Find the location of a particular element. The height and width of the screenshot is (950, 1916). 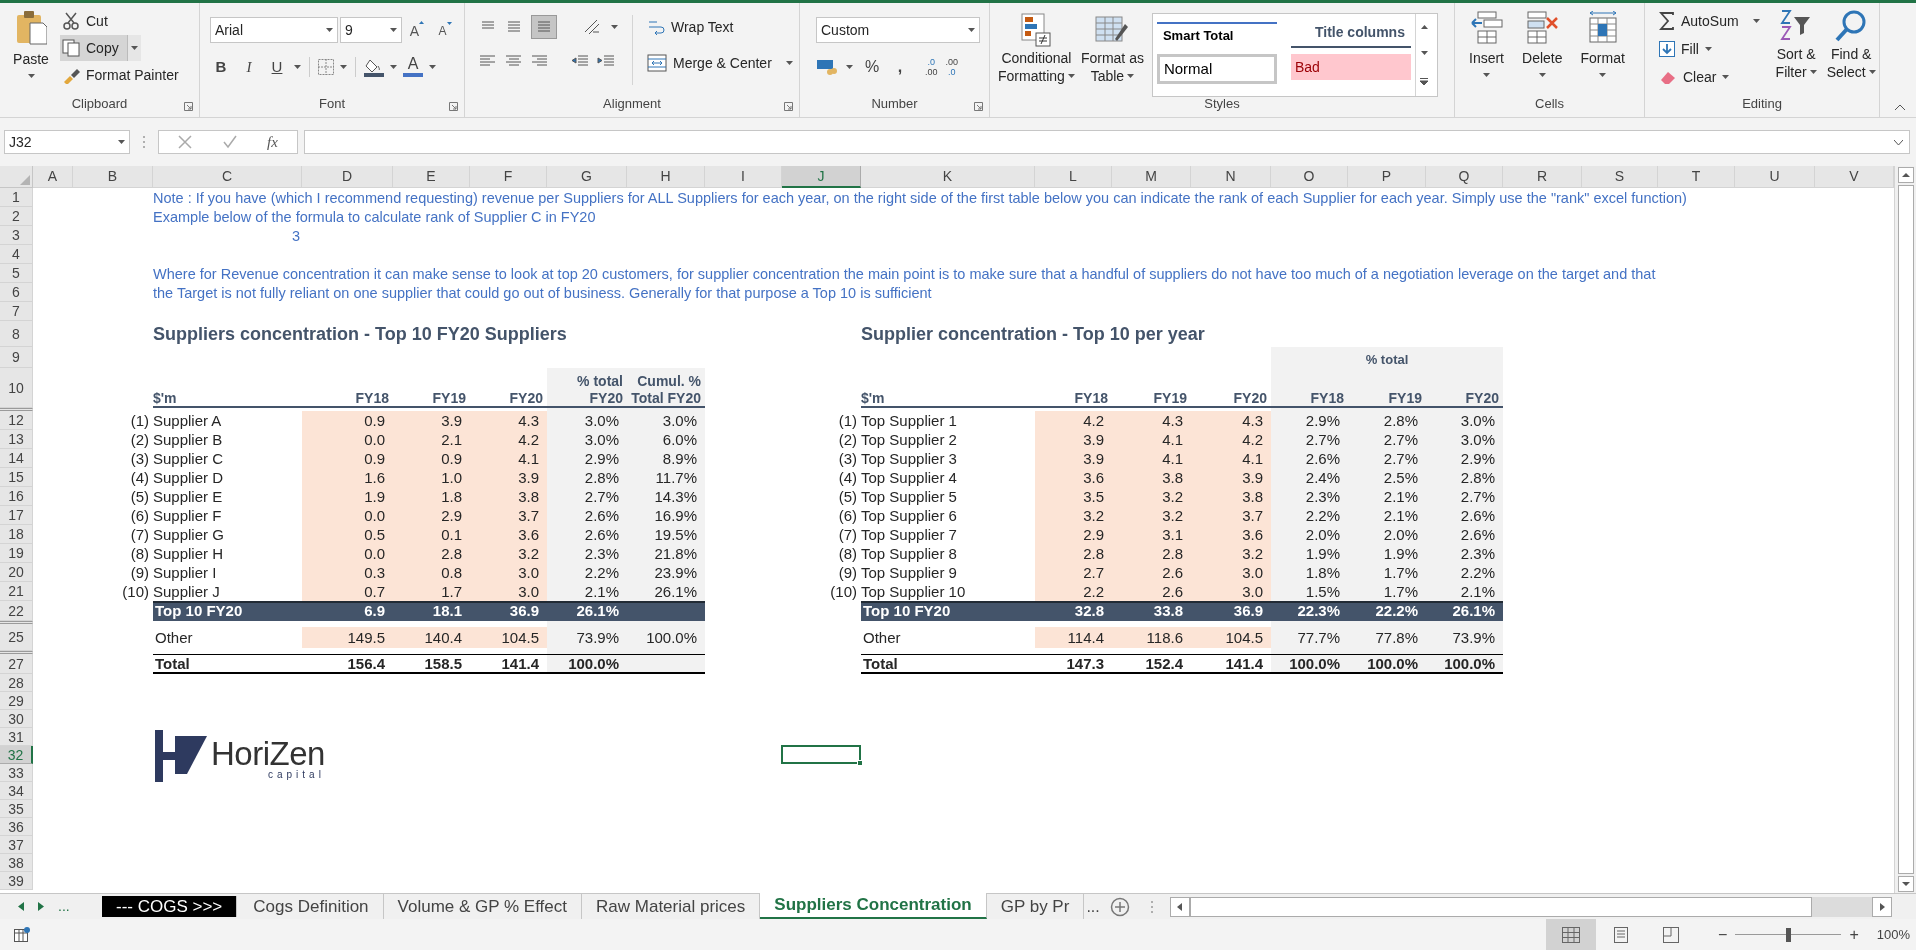

row-header: 38 is located at coordinates (16, 863).